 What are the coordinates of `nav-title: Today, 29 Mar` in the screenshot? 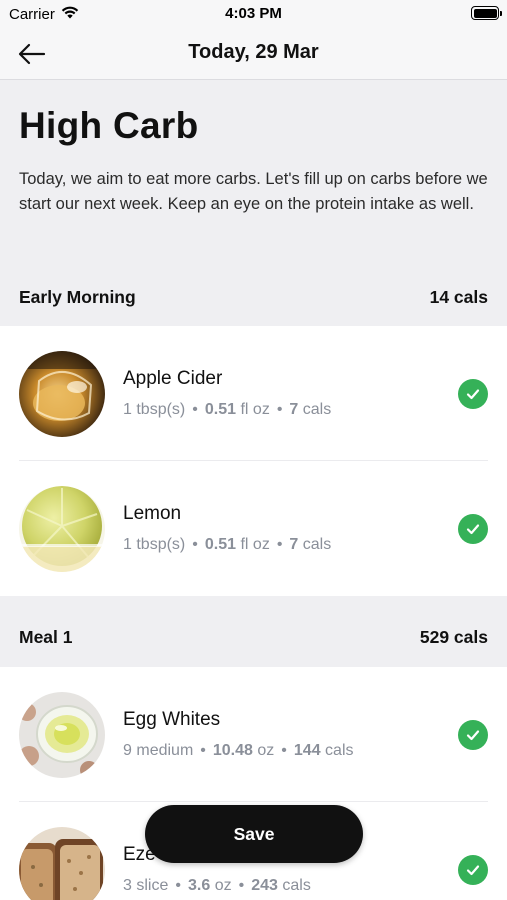 It's located at (253, 52).